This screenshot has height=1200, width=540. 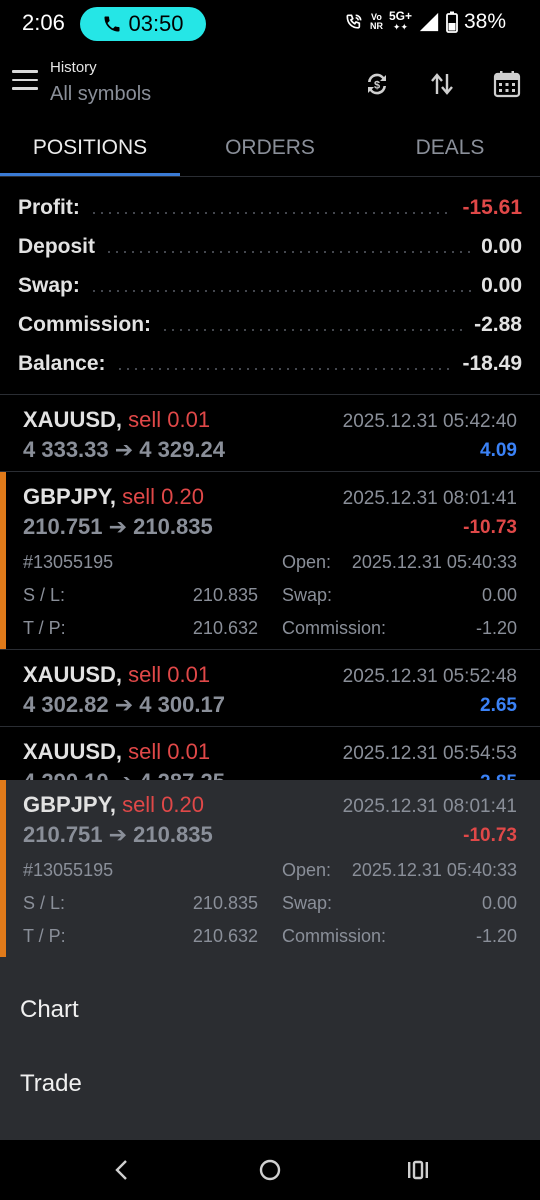 What do you see at coordinates (73, 67) in the screenshot?
I see `toolbar-title: History` at bounding box center [73, 67].